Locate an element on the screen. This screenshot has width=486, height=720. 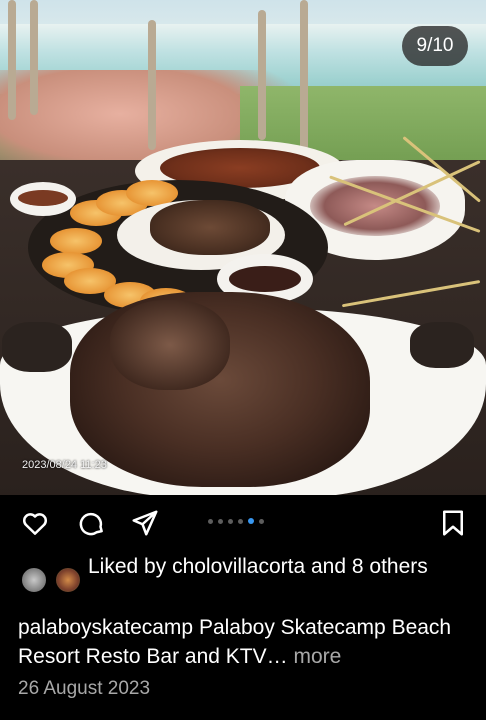
grilled-chicken is located at coordinates (210, 227).